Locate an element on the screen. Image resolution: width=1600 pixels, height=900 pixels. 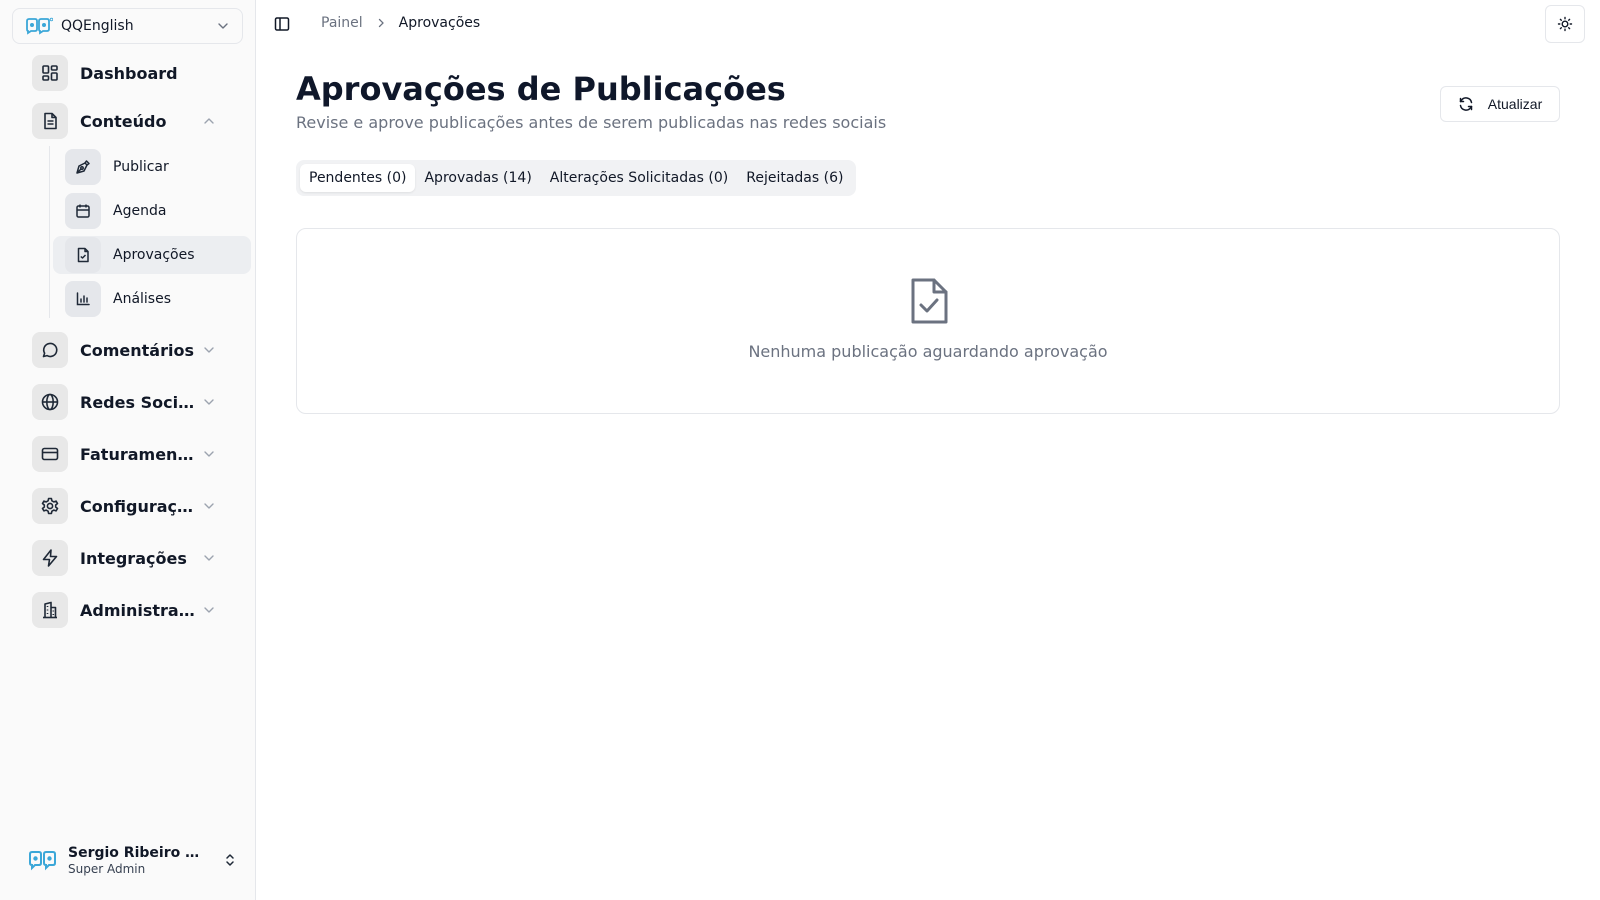
sun-icon is located at coordinates (1565, 24).